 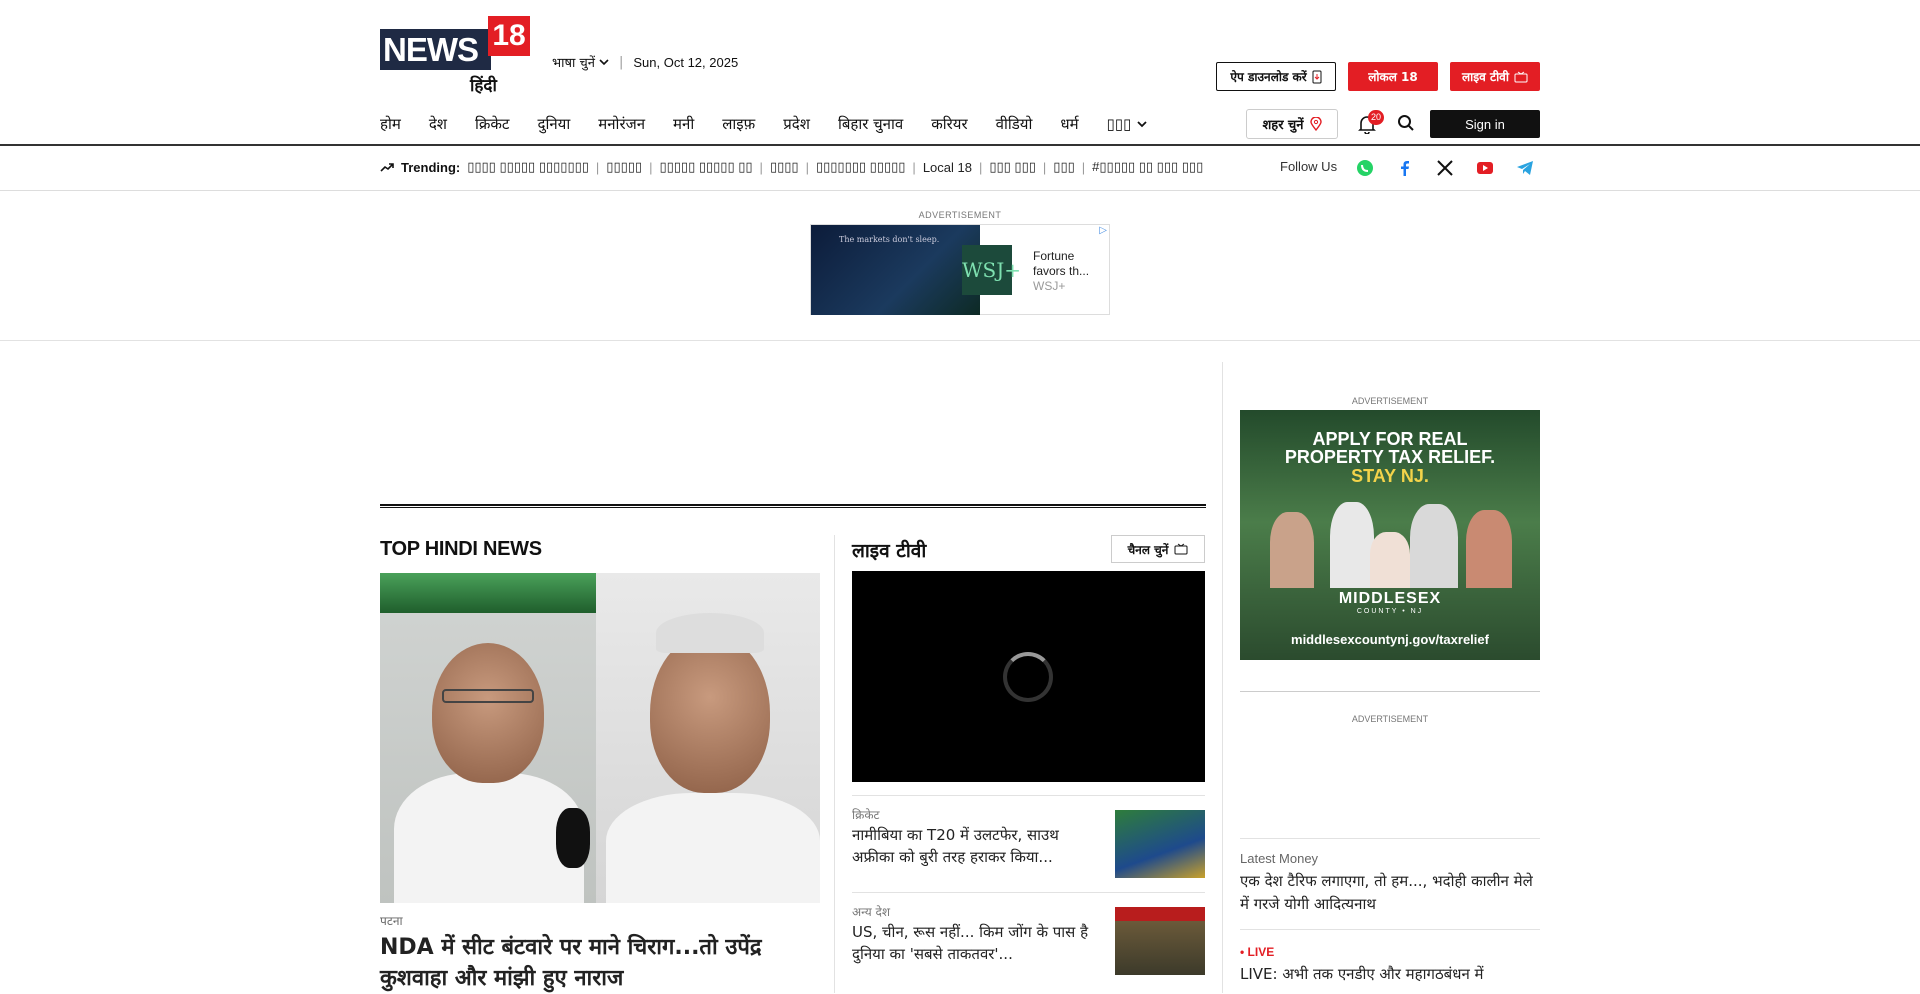 What do you see at coordinates (1268, 77) in the screenshot?
I see `app-download-label: ऐप डाउनलोड करें` at bounding box center [1268, 77].